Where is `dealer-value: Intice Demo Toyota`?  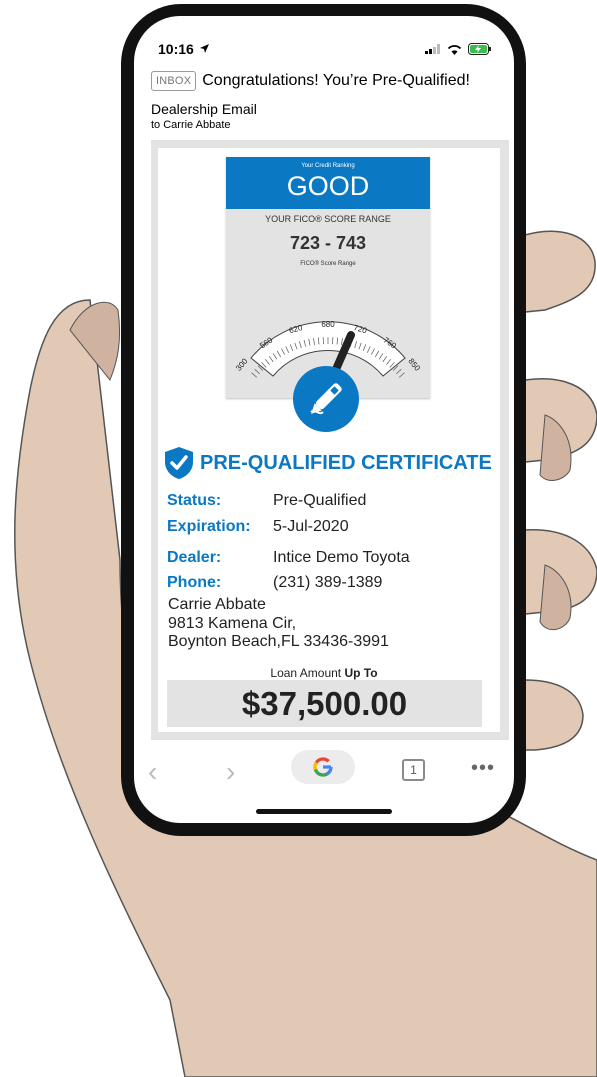 dealer-value: Intice Demo Toyota is located at coordinates (341, 557).